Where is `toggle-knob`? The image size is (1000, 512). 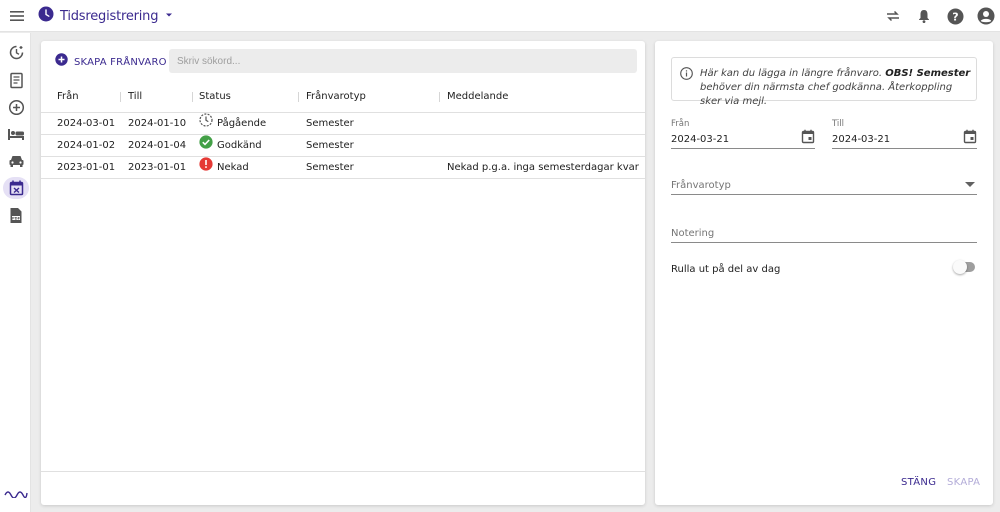 toggle-knob is located at coordinates (960, 267).